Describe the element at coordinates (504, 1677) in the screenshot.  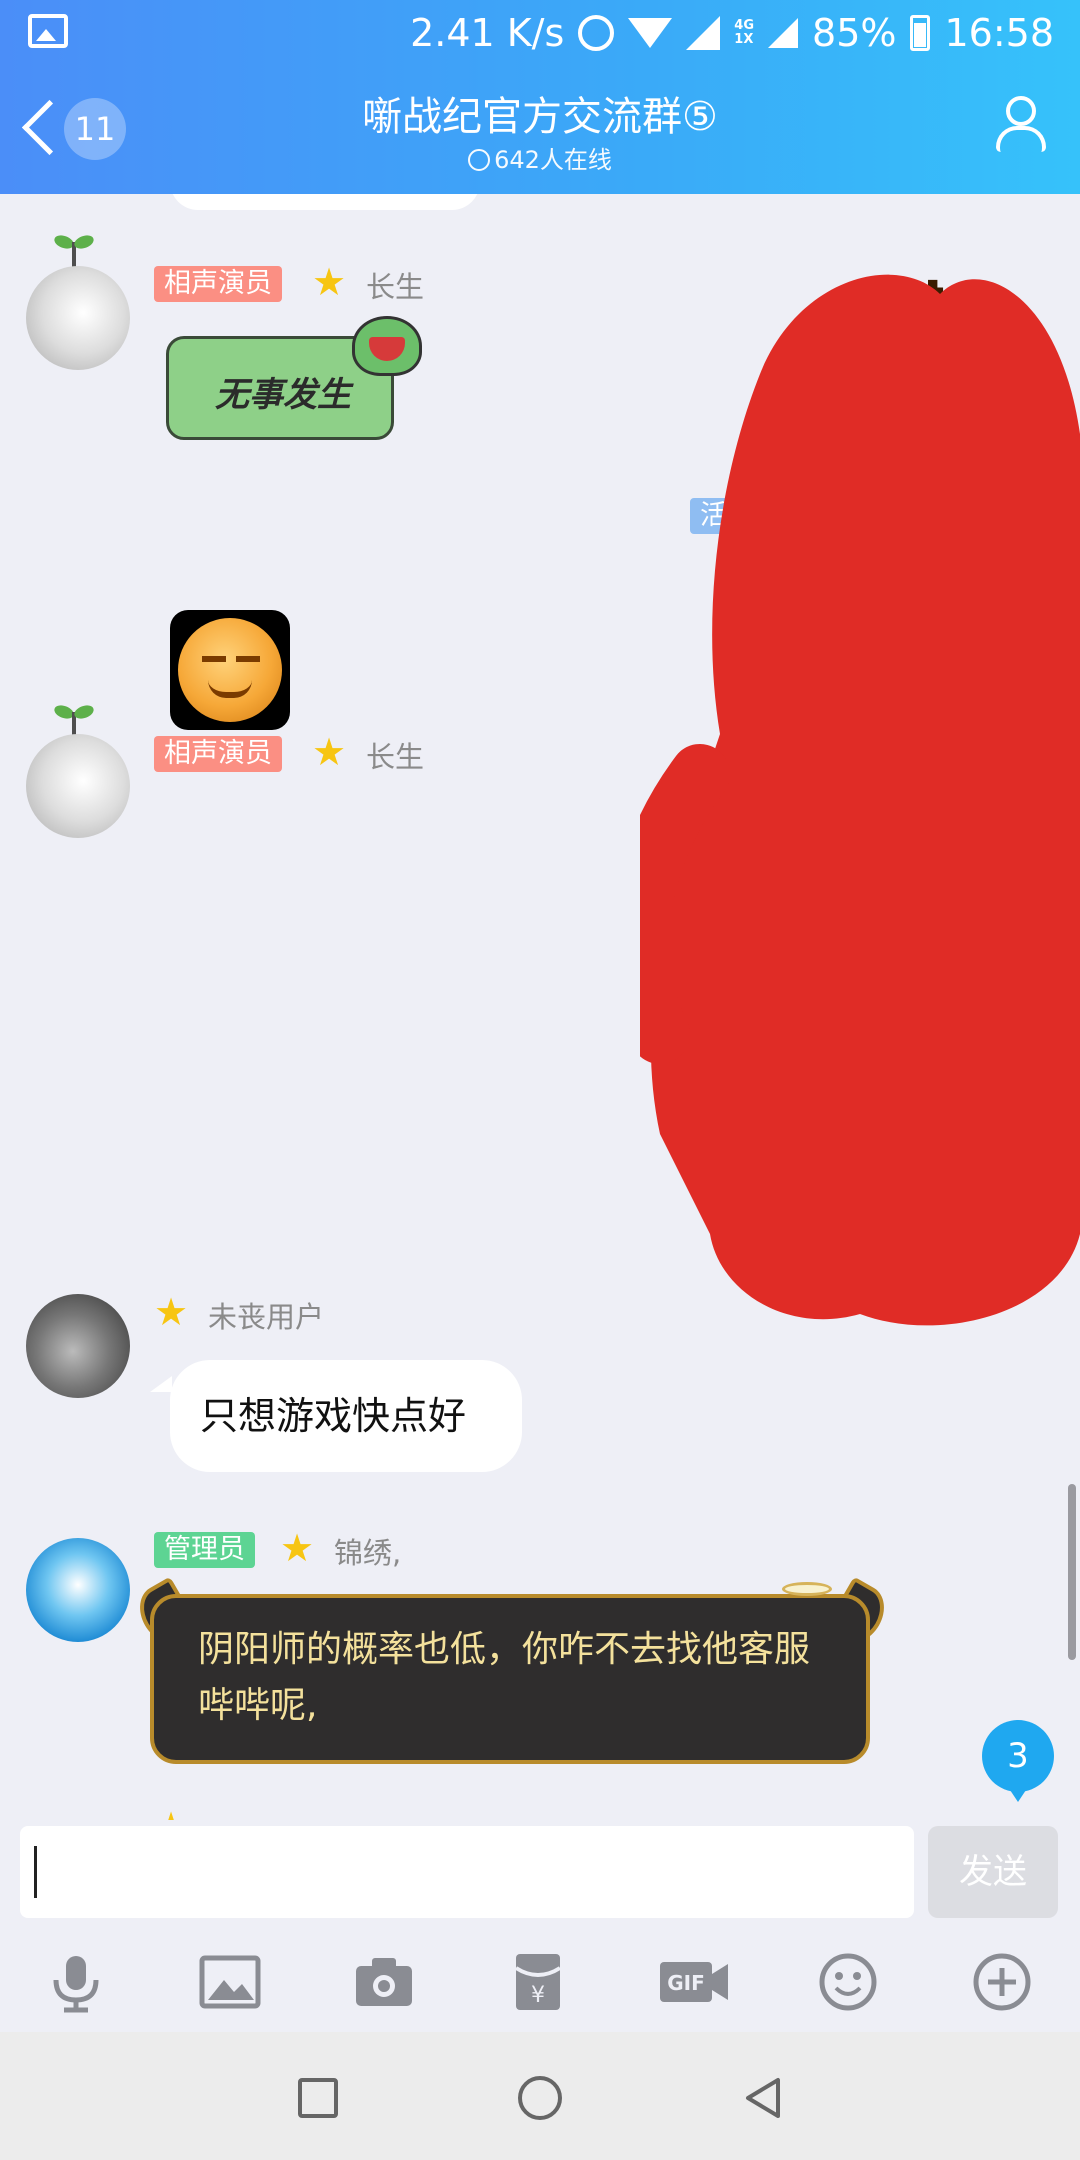
I see `message-text: 阴阳师的概率也低，你咋不去找他客服哔哔呢,` at that location.